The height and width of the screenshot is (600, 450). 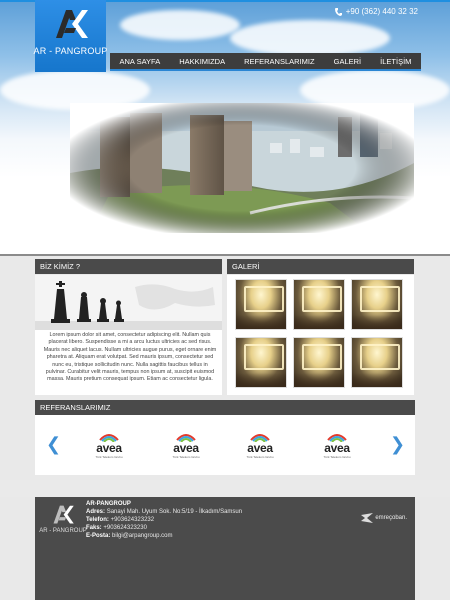 What do you see at coordinates (96, 512) in the screenshot?
I see `address-label: Adres:` at bounding box center [96, 512].